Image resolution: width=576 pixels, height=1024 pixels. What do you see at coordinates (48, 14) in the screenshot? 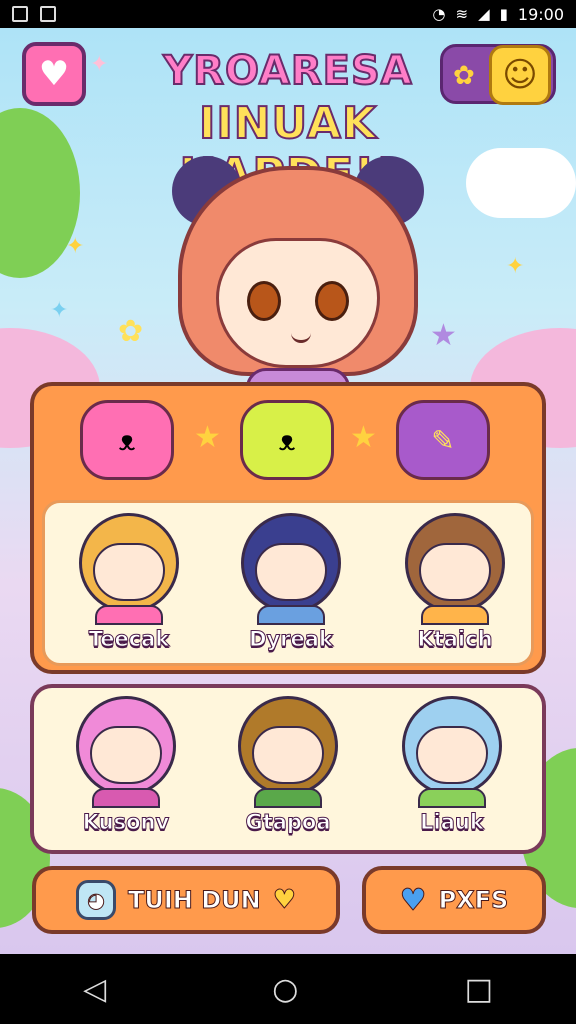
I see `image-icon` at bounding box center [48, 14].